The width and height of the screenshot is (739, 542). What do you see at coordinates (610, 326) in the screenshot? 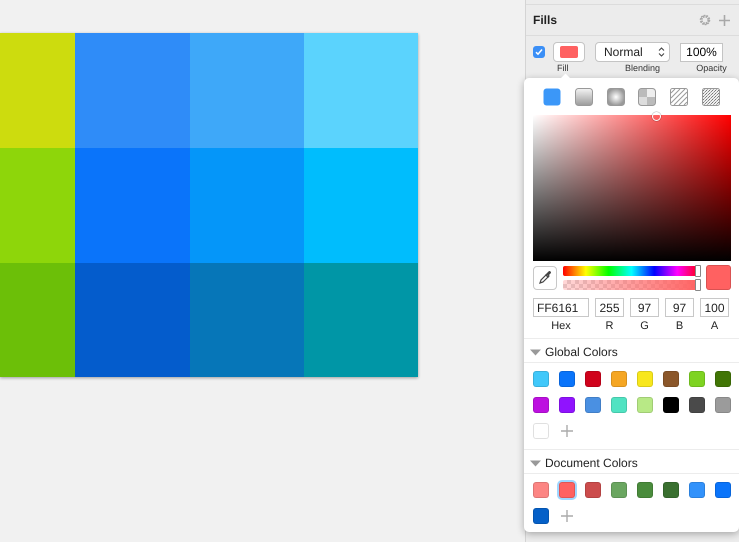
I see `field-label: R` at bounding box center [610, 326].